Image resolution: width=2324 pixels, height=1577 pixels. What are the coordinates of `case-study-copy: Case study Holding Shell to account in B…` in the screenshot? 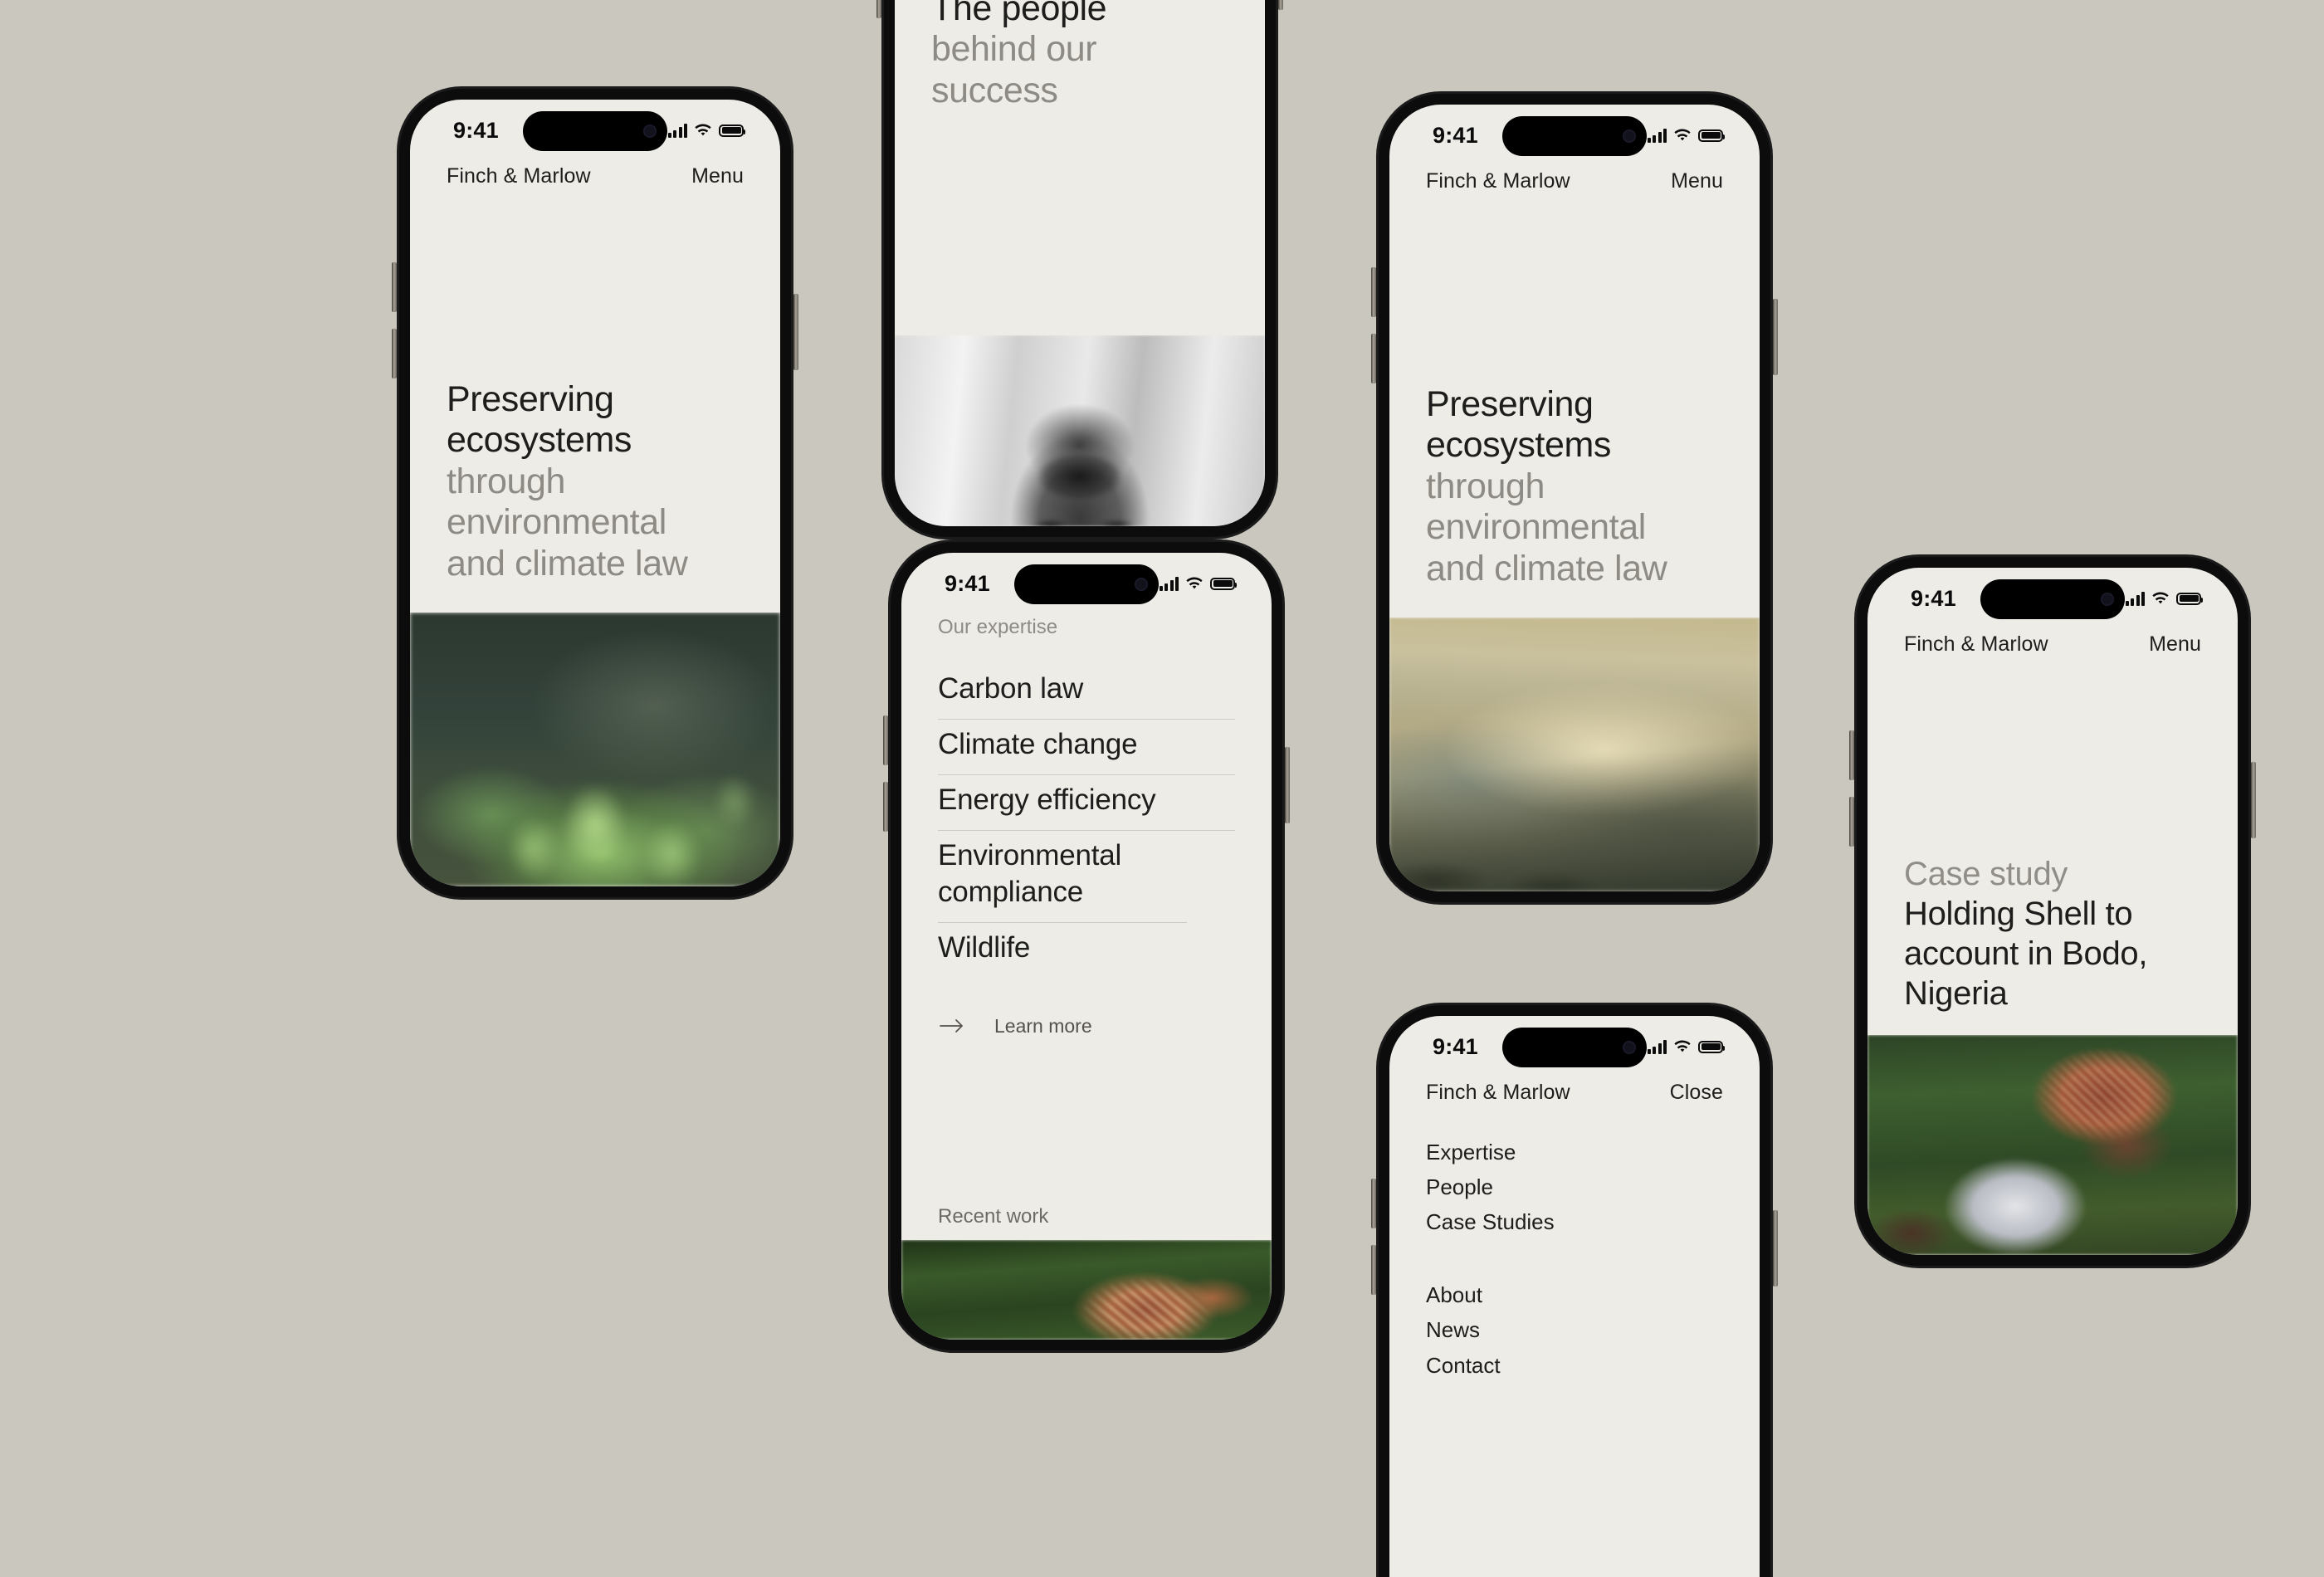 It's located at (2053, 945).